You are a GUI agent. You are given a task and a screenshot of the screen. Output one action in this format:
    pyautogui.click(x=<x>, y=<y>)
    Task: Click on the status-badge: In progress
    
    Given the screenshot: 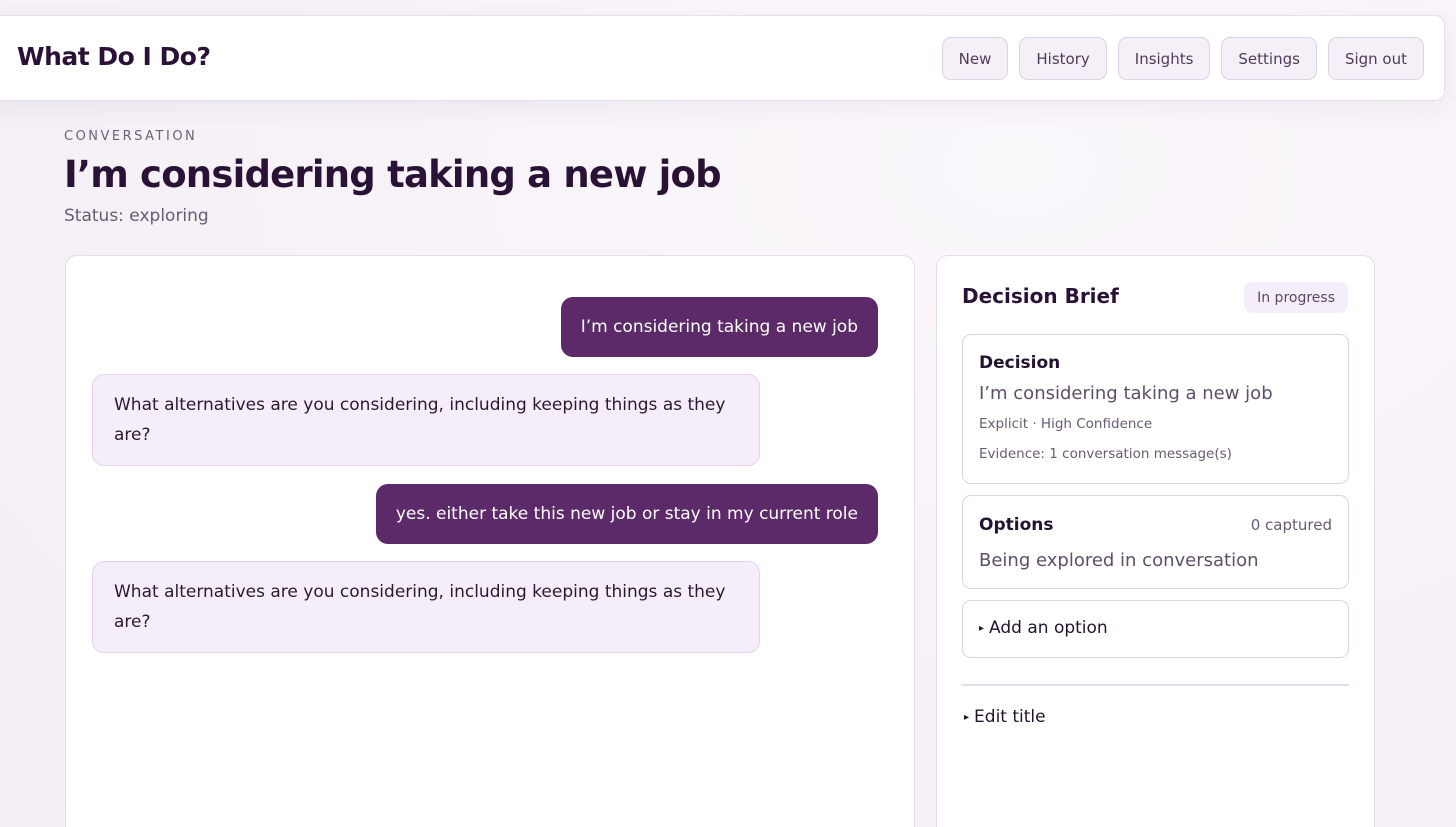 What is the action you would take?
    pyautogui.click(x=1296, y=297)
    